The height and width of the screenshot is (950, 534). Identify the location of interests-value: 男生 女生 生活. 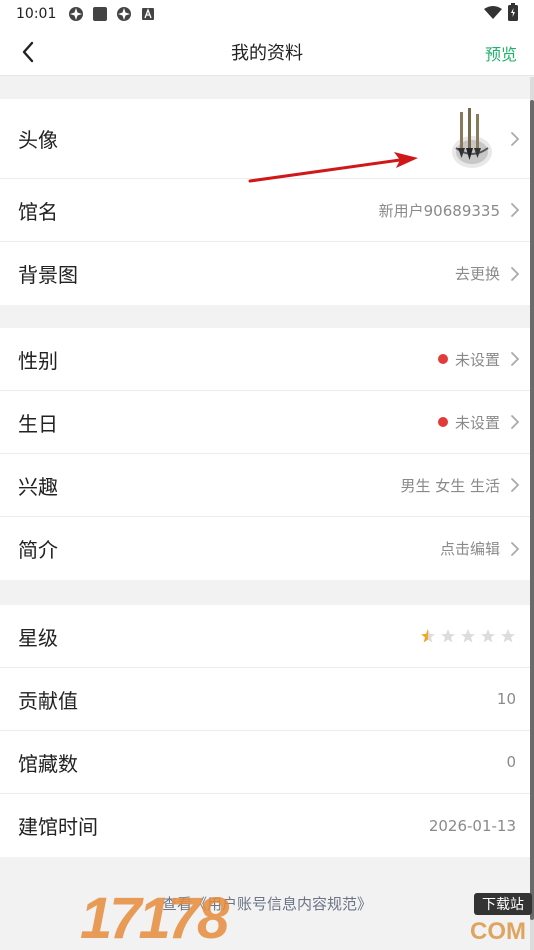
(450, 485).